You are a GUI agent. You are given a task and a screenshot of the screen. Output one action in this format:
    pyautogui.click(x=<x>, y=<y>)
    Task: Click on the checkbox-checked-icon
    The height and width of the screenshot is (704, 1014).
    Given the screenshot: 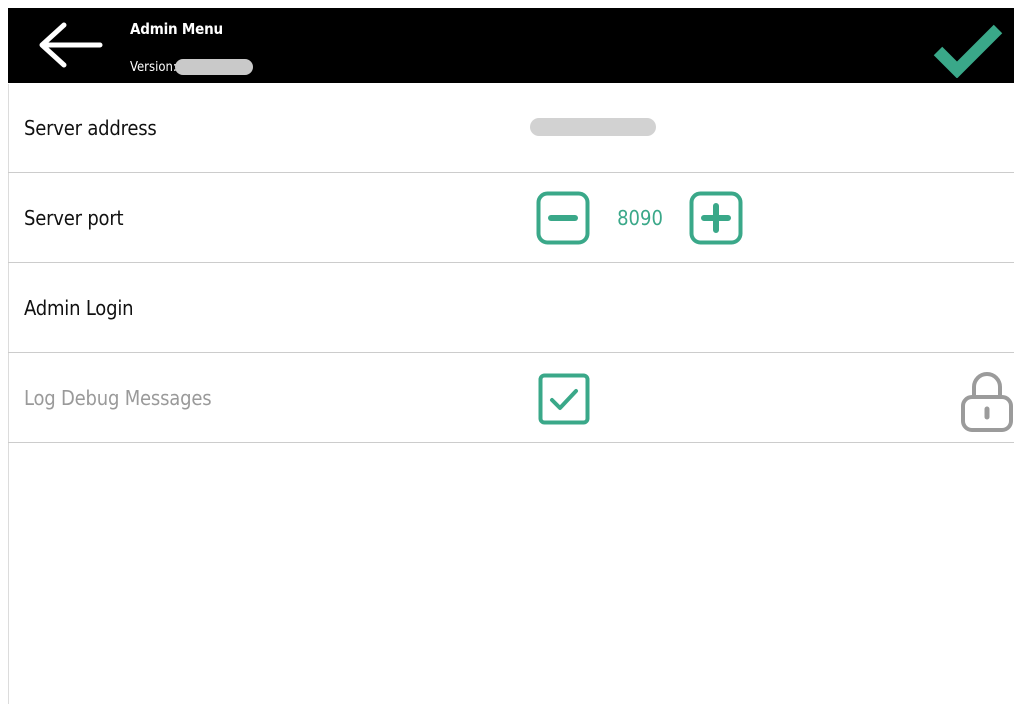 What is the action you would take?
    pyautogui.click(x=564, y=399)
    